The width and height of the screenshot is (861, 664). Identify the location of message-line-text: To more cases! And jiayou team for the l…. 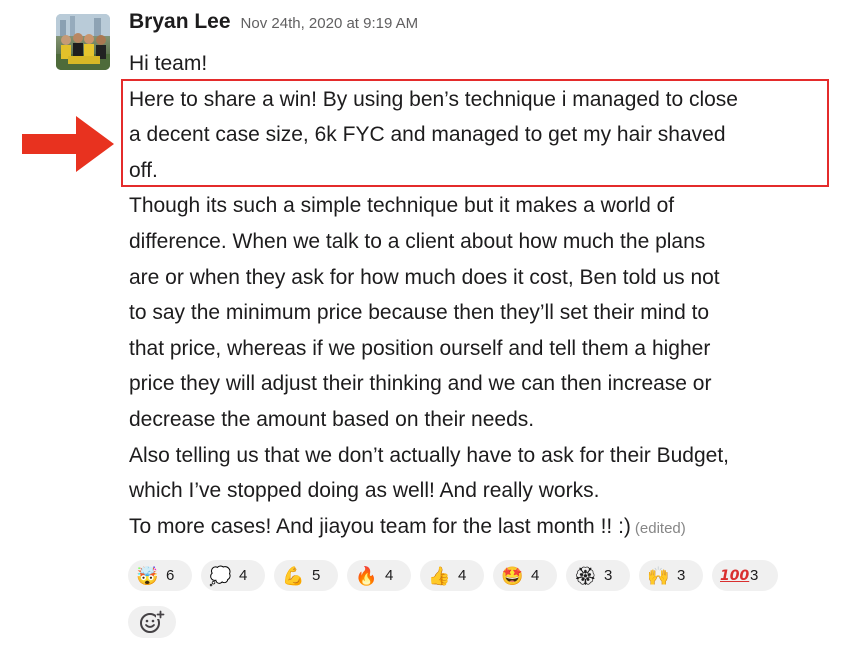
(380, 526).